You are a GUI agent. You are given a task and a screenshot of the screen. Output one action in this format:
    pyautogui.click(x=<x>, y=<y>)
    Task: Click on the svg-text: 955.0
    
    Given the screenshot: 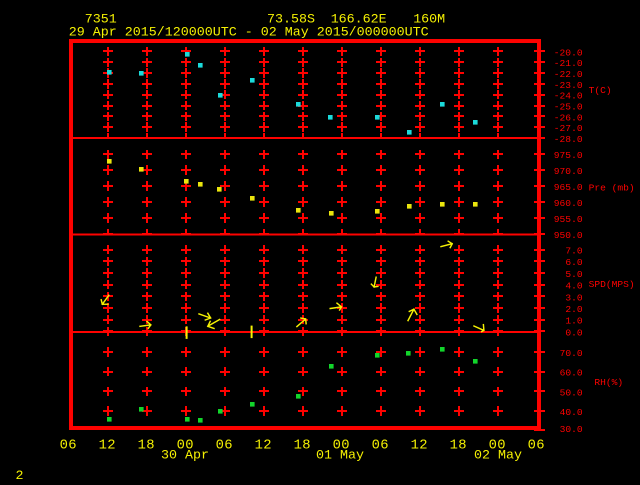 What is the action you would take?
    pyautogui.click(x=568, y=219)
    